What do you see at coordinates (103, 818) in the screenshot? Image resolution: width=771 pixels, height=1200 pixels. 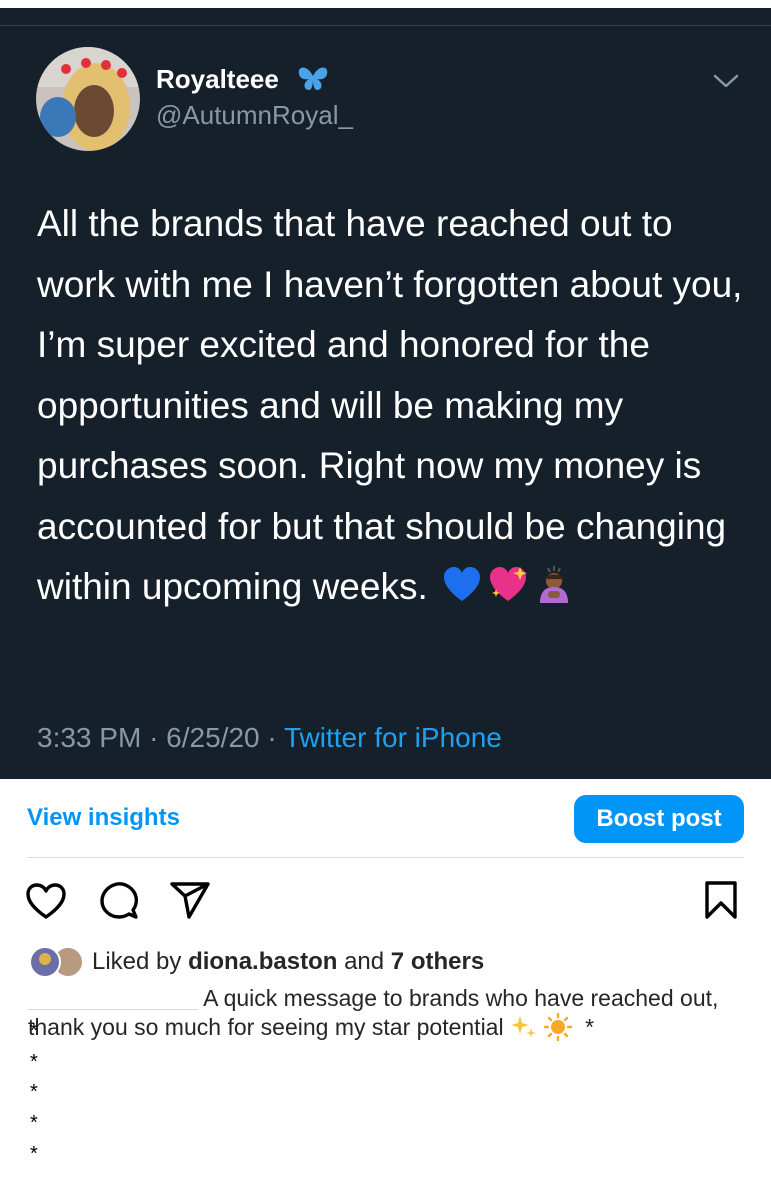 I see `view-insights-link: View insights` at bounding box center [103, 818].